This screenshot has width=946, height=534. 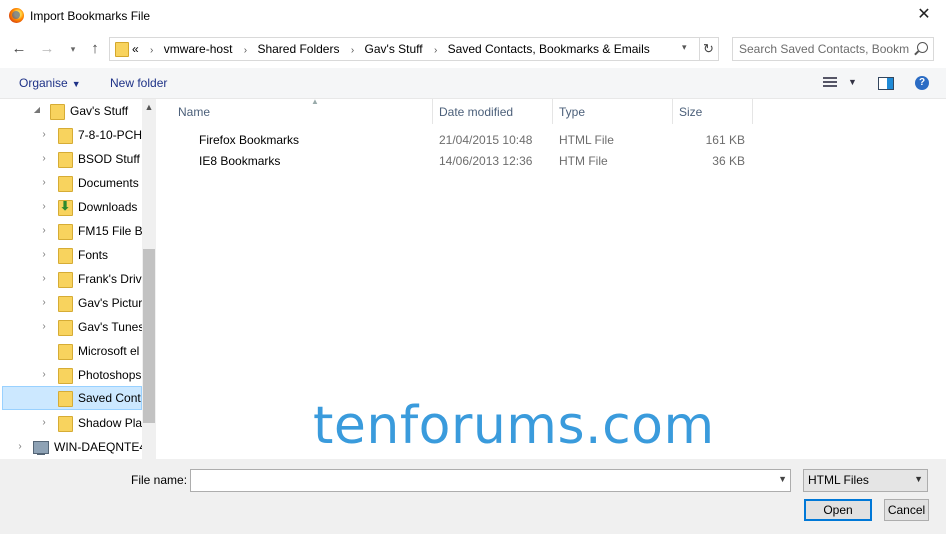 What do you see at coordinates (240, 161) in the screenshot?
I see `file-name: IE8 Bookmarks` at bounding box center [240, 161].